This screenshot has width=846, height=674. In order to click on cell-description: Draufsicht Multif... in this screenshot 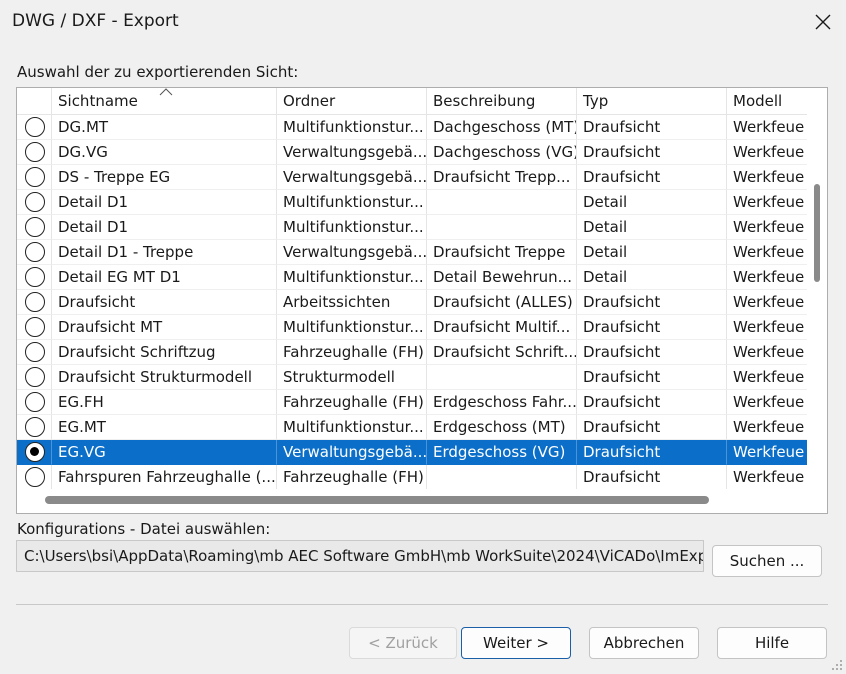, I will do `click(502, 327)`.